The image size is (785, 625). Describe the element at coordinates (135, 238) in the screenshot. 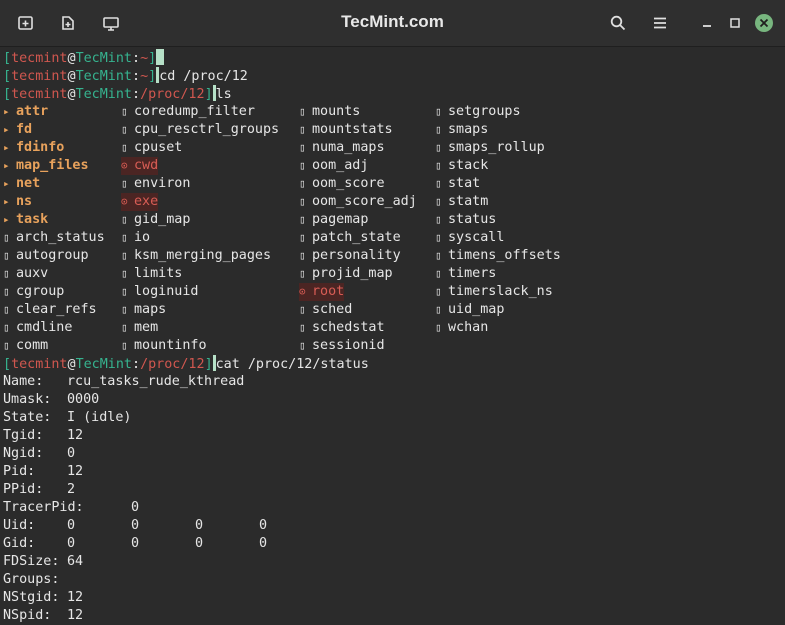

I see `ls-entry-file: ▯ io` at that location.